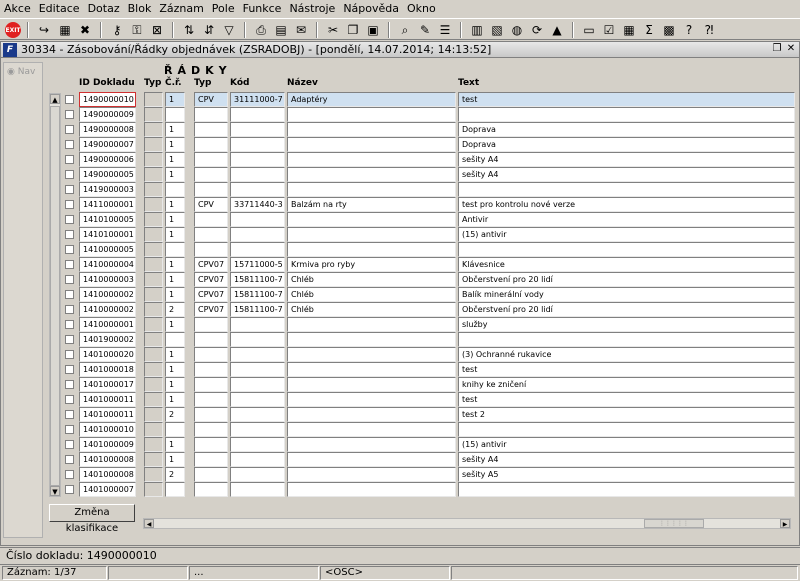 This screenshot has height=581, width=800. What do you see at coordinates (626, 204) in the screenshot?
I see `cell-text: test pro kontrolu nové verze` at bounding box center [626, 204].